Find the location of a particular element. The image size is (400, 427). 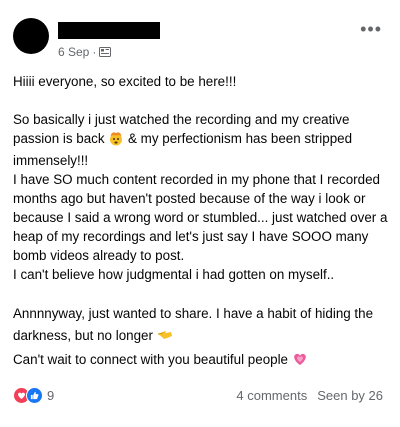

reaction-count: 9 is located at coordinates (51, 395).